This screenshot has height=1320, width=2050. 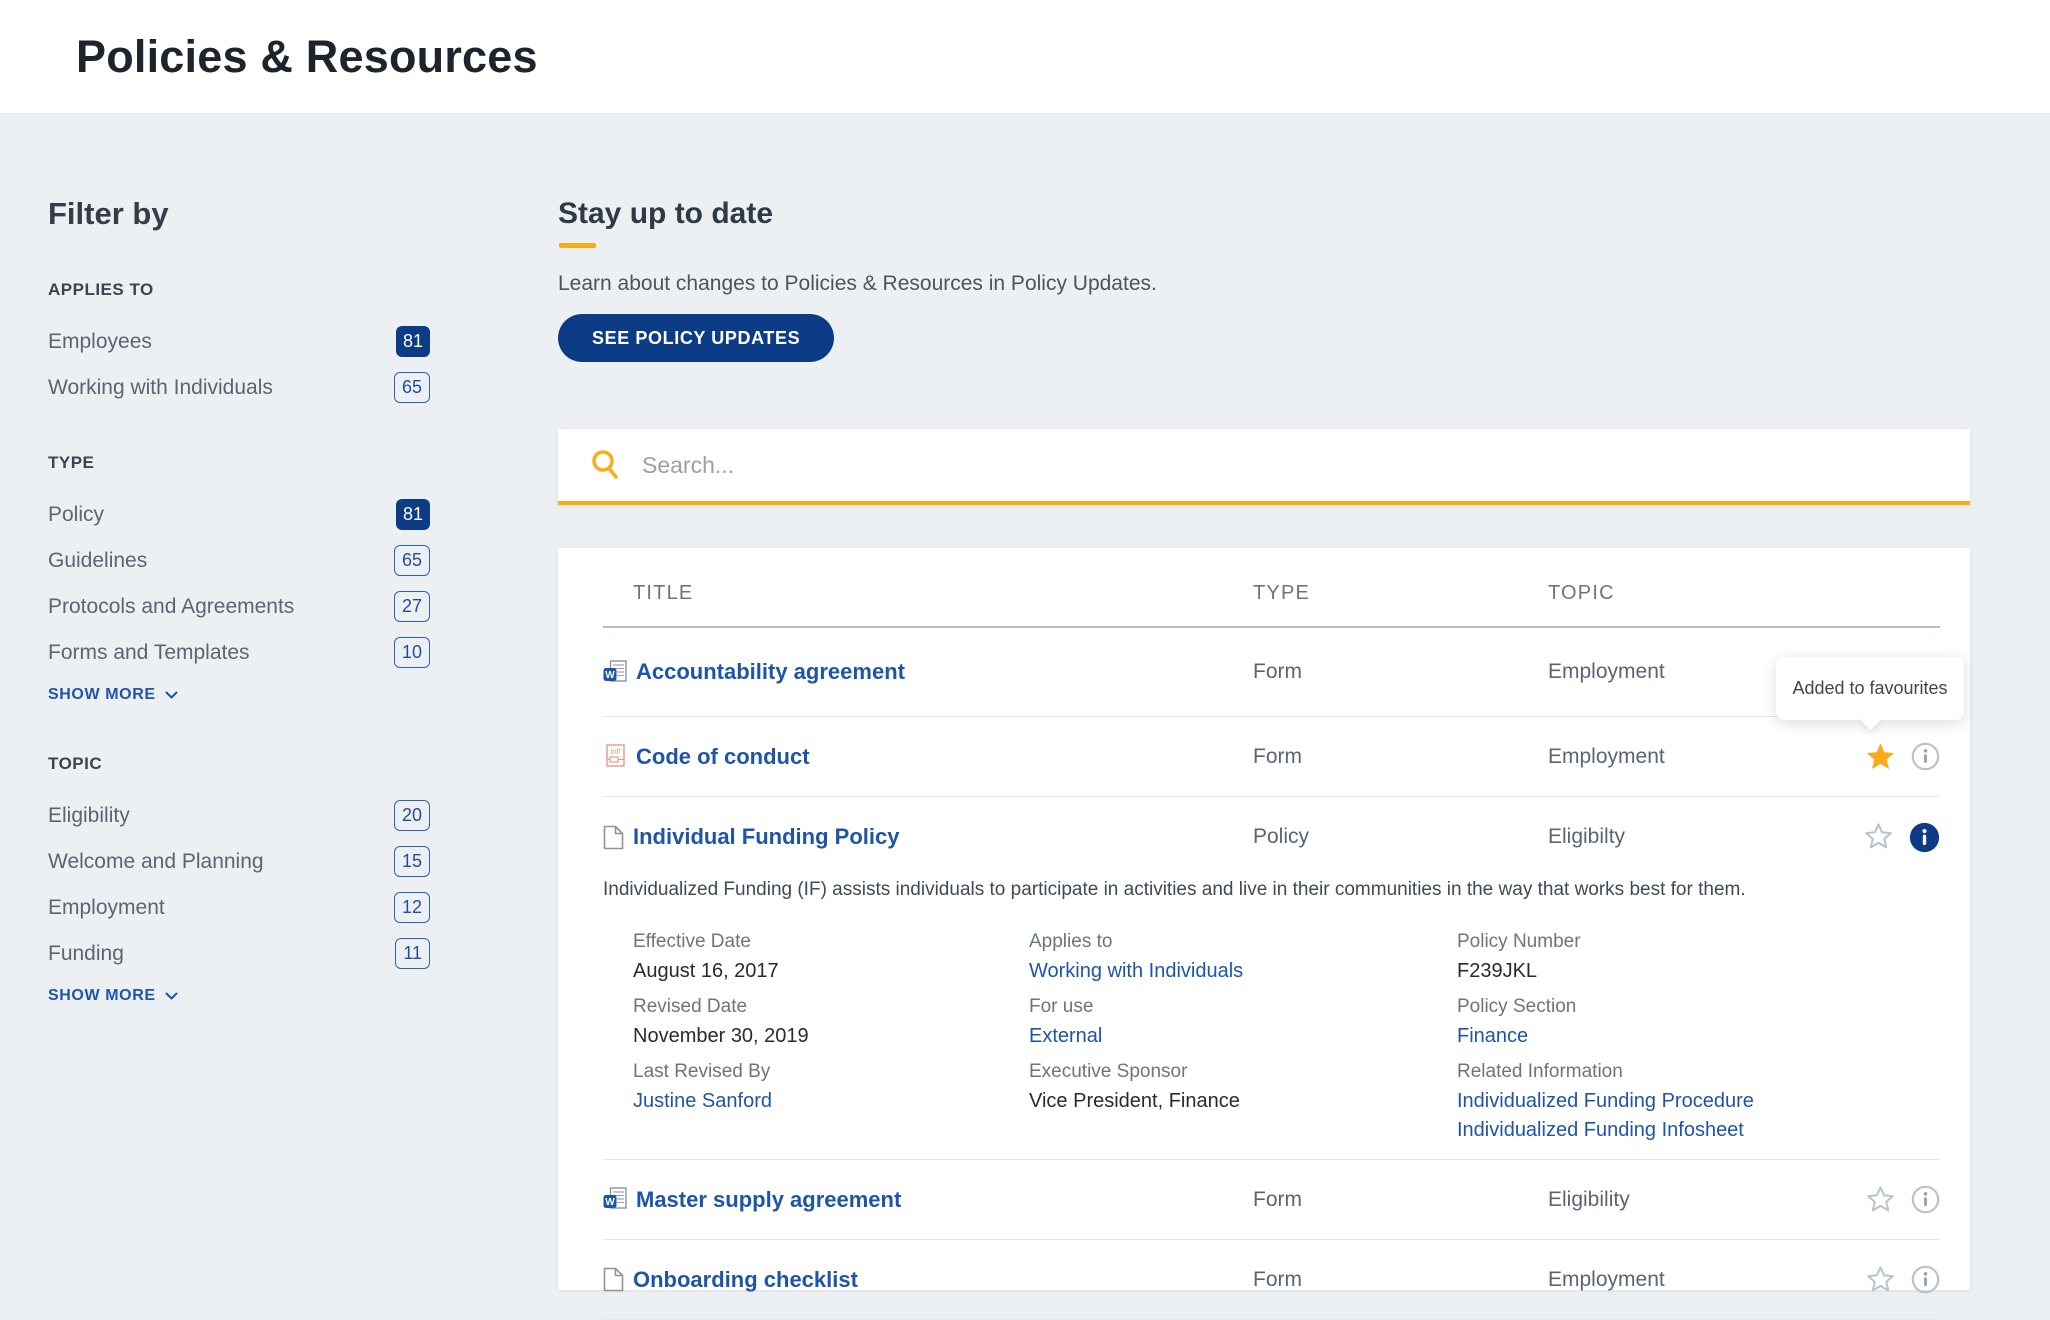 I want to click on detail-label: Related Information, so click(x=1540, y=1071).